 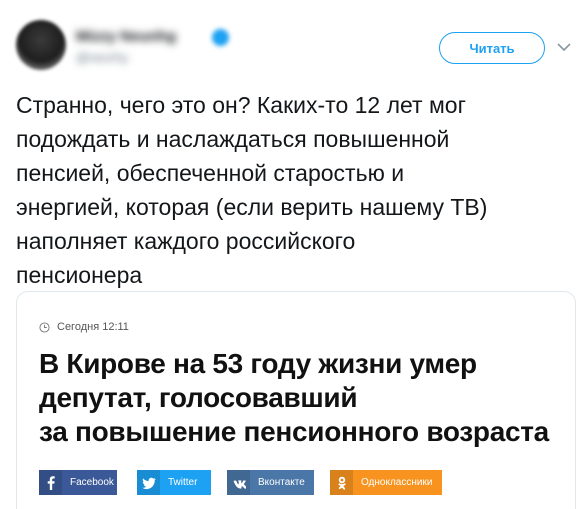 What do you see at coordinates (50, 482) in the screenshot?
I see `facebook-icon` at bounding box center [50, 482].